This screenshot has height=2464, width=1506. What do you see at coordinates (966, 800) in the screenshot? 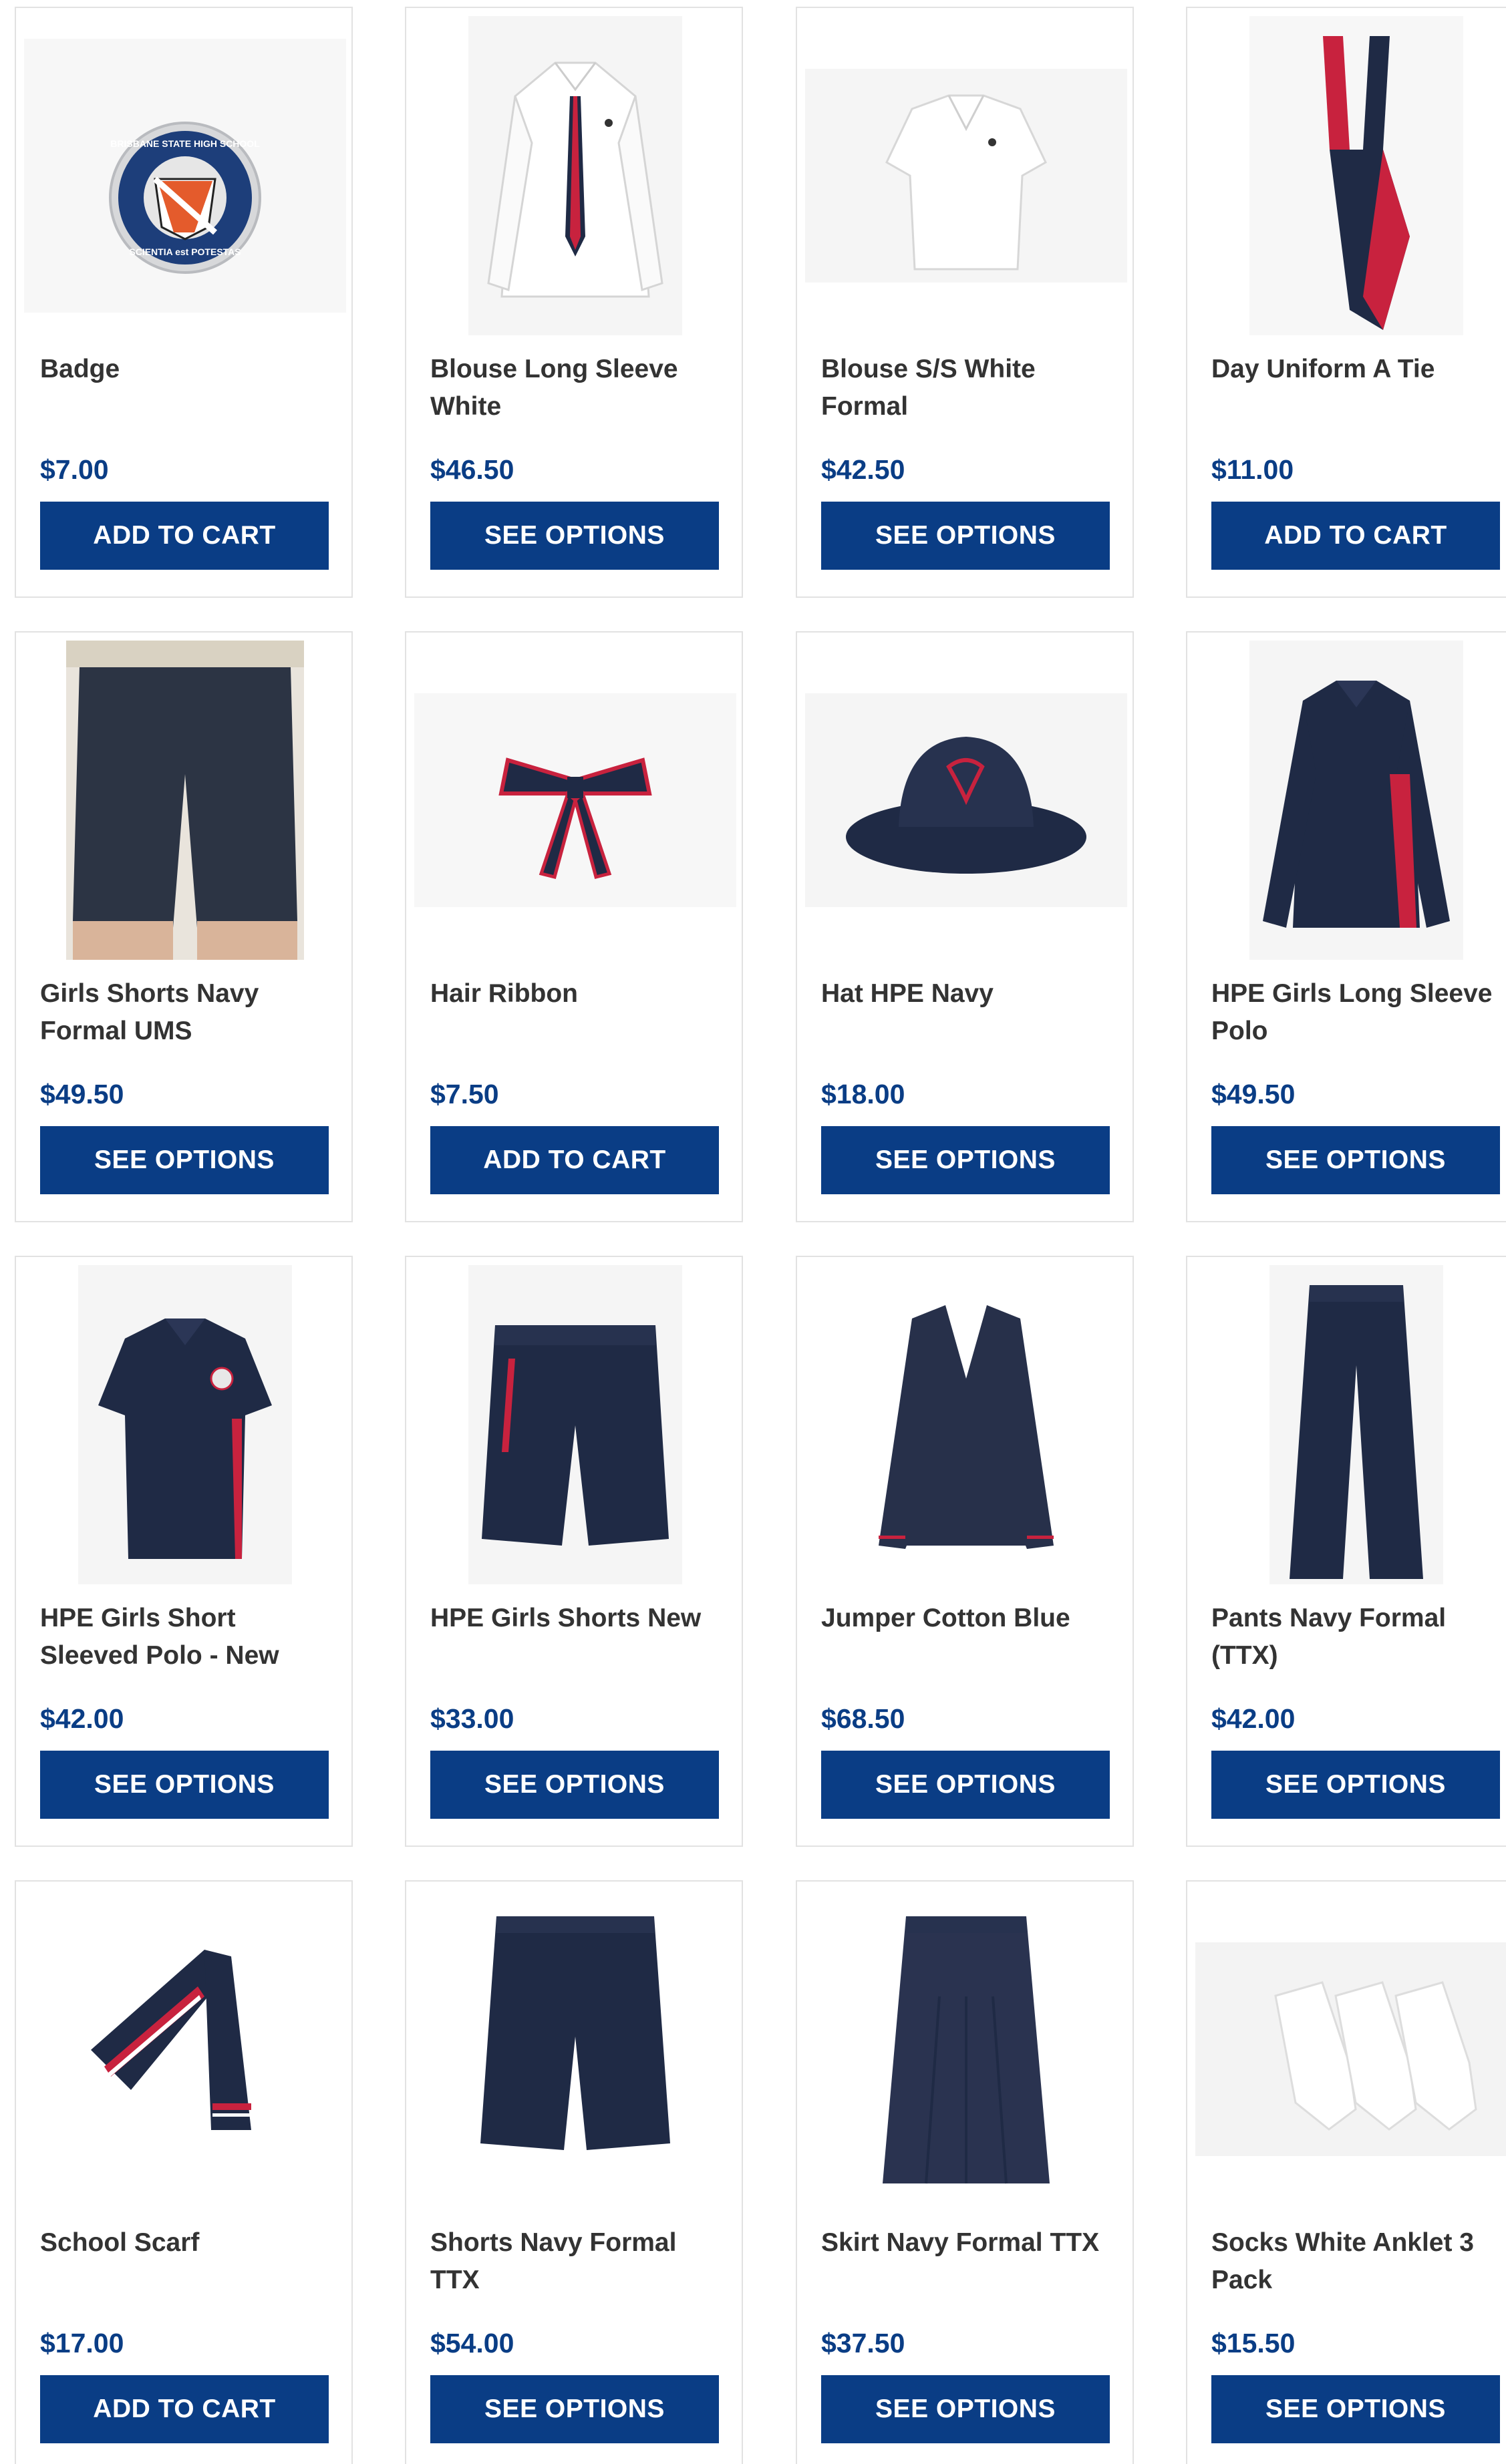
I see `hat-image` at bounding box center [966, 800].